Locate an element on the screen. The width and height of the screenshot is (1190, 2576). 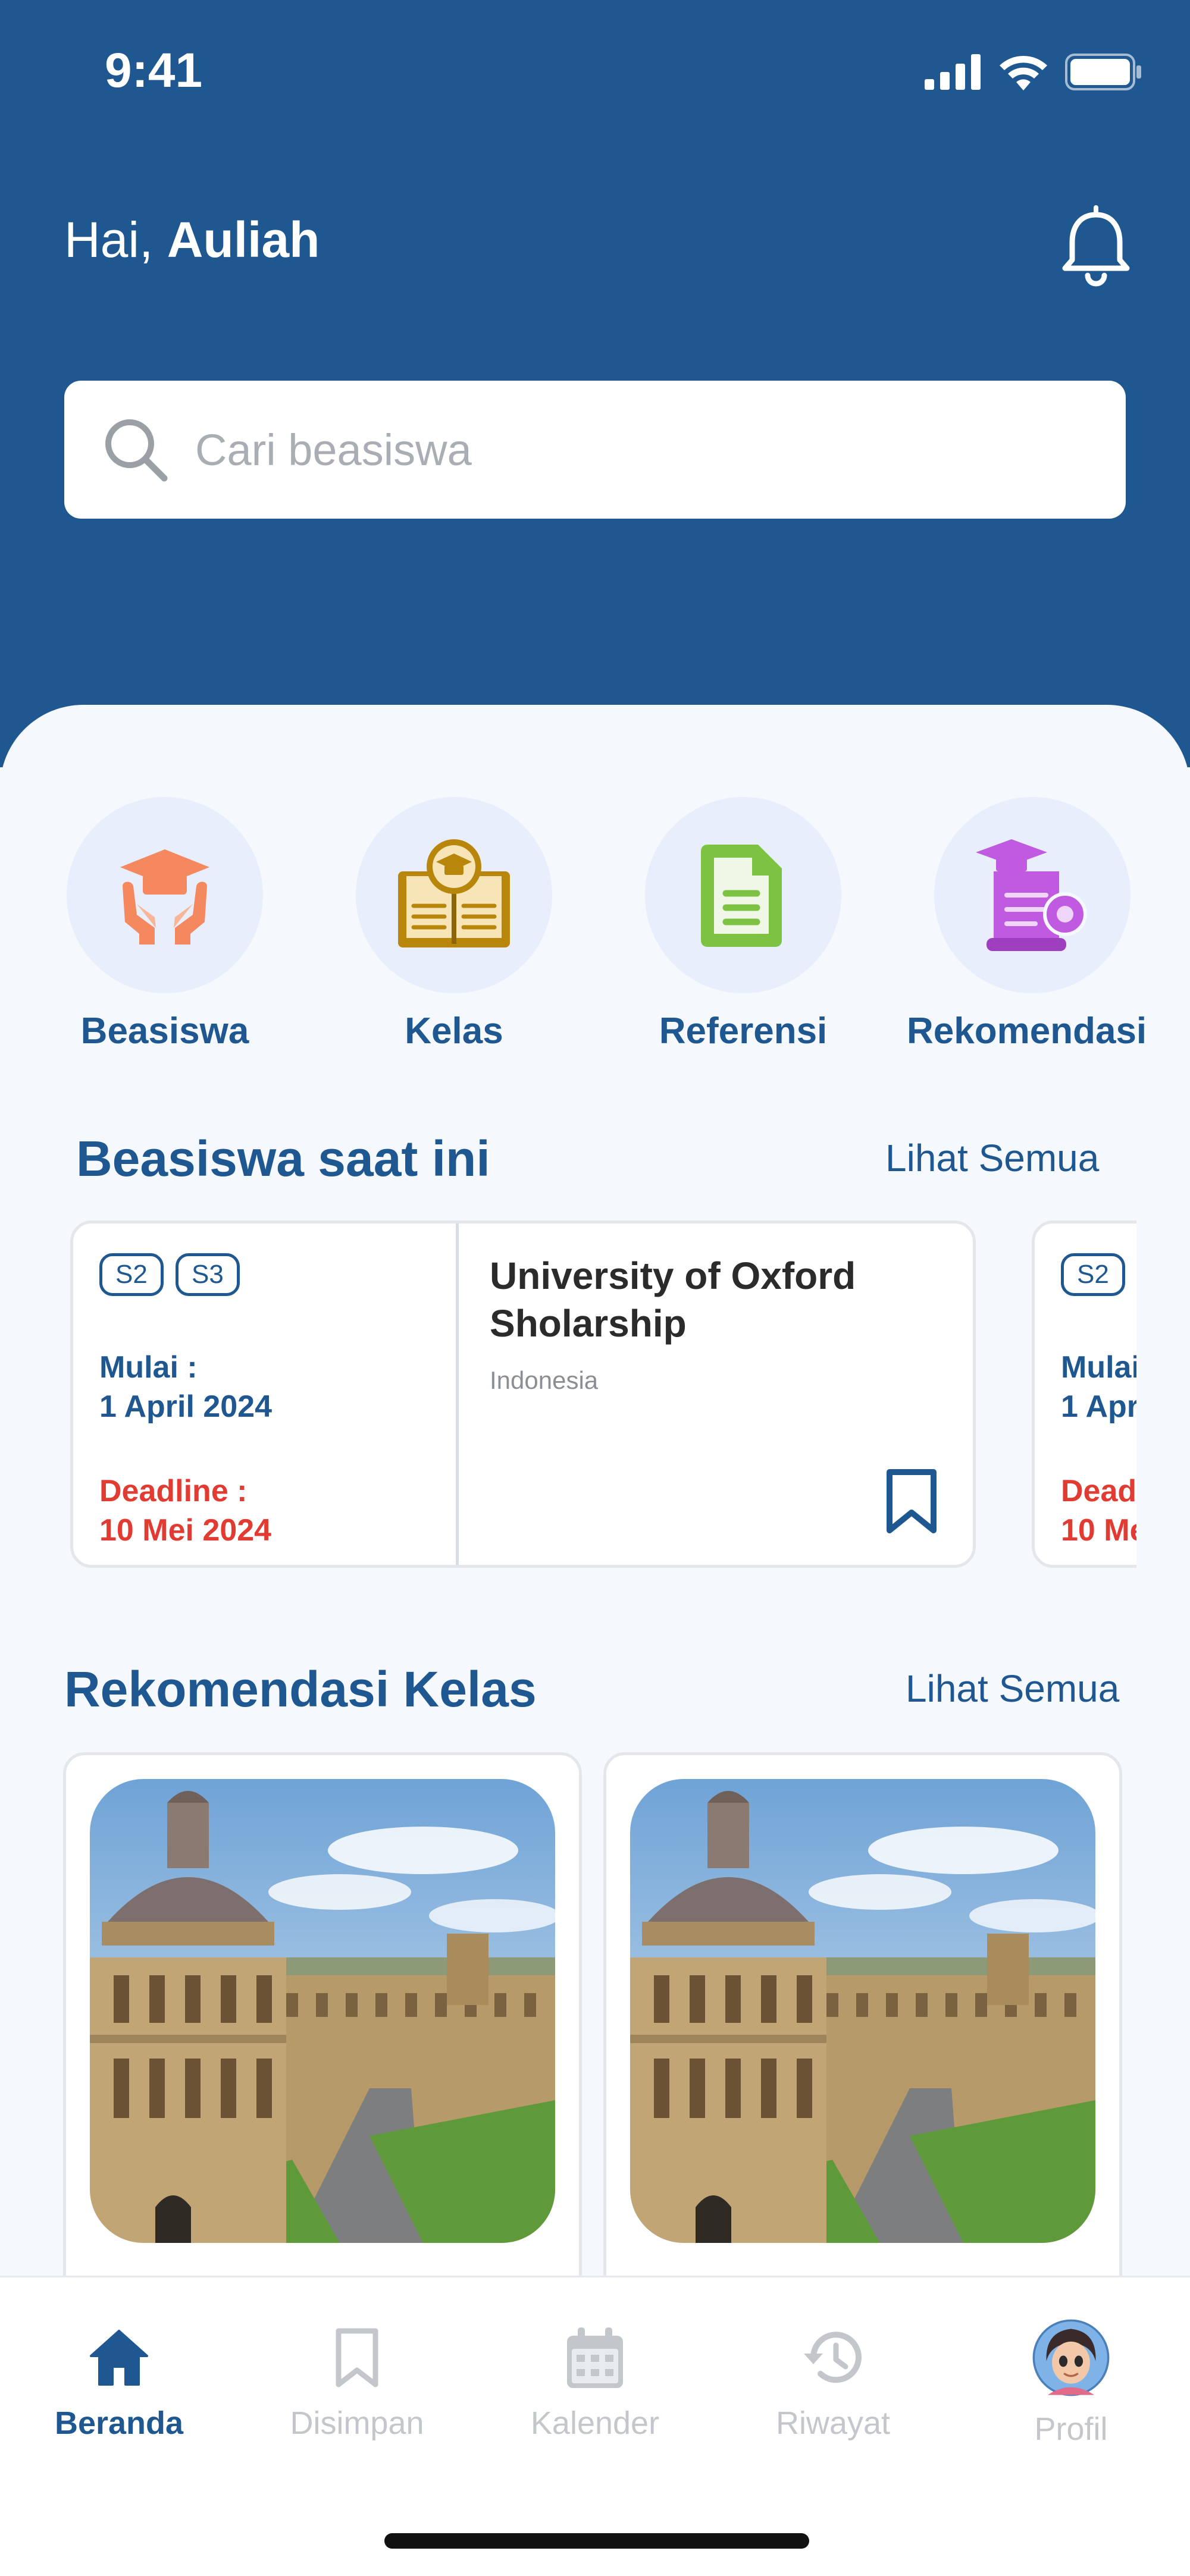
search-icon is located at coordinates (136, 450).